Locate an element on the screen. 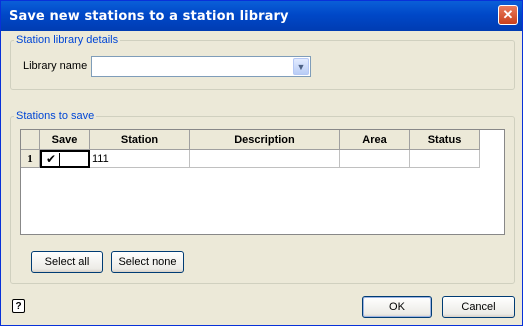  select-none-button: Select none is located at coordinates (147, 262).